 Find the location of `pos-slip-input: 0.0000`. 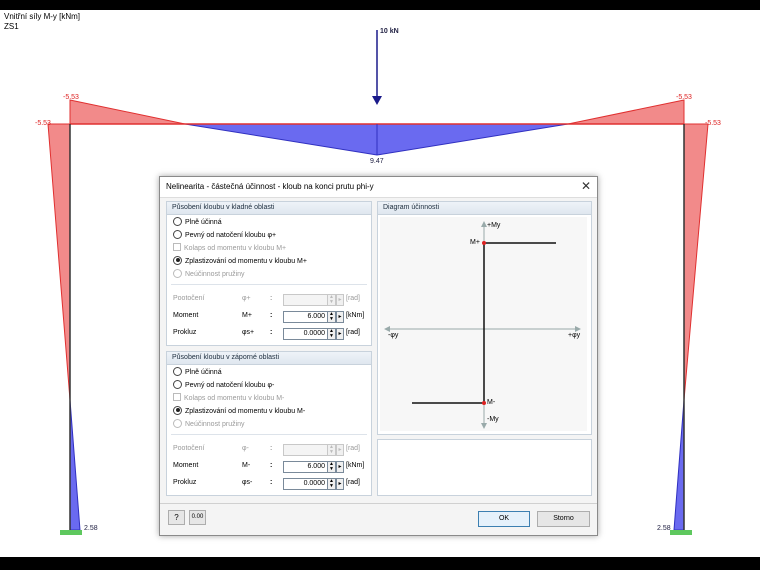

pos-slip-input: 0.0000 is located at coordinates (305, 334).